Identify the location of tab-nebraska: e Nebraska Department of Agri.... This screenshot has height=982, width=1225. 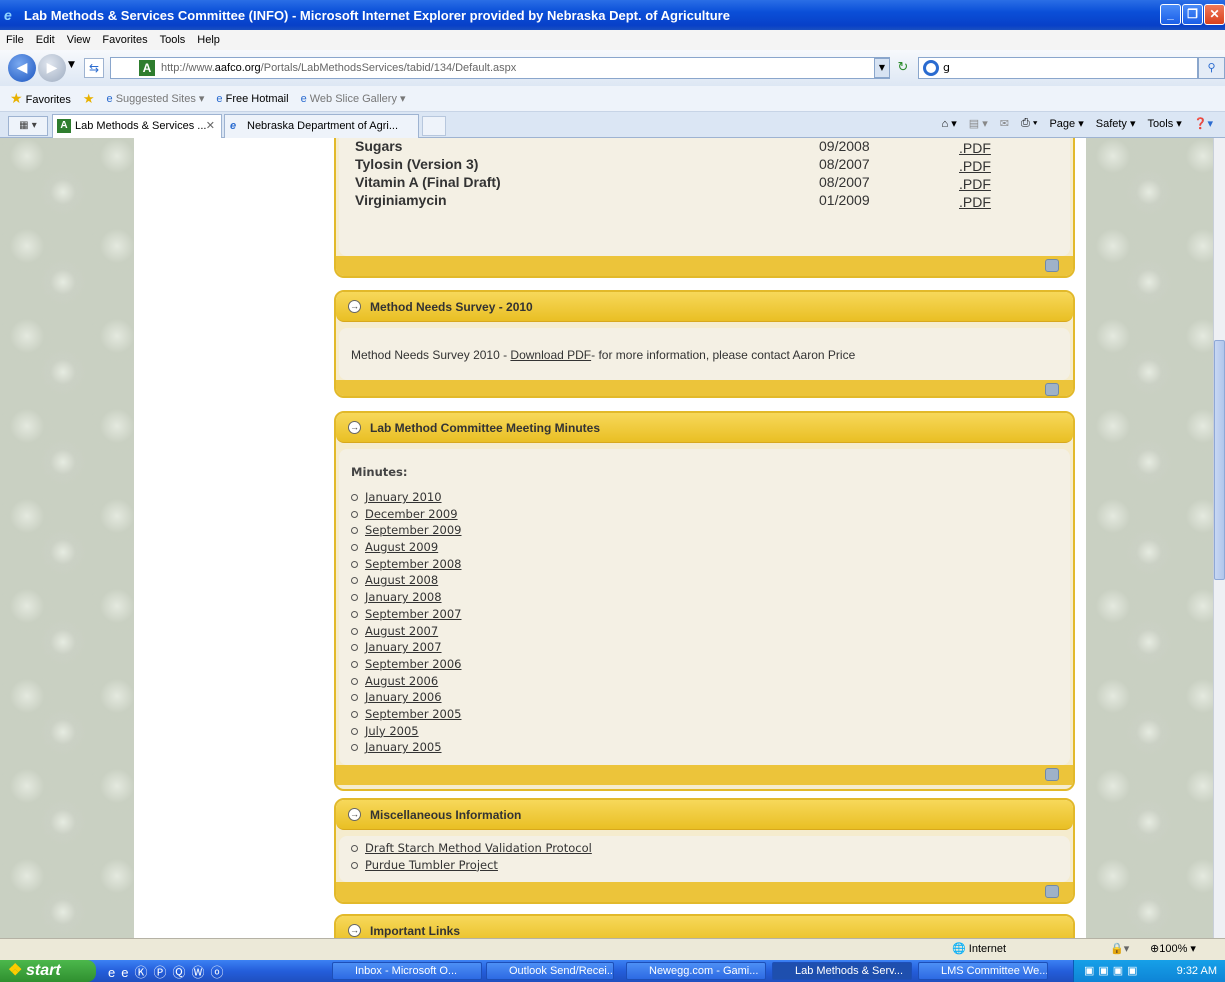
(321, 126).